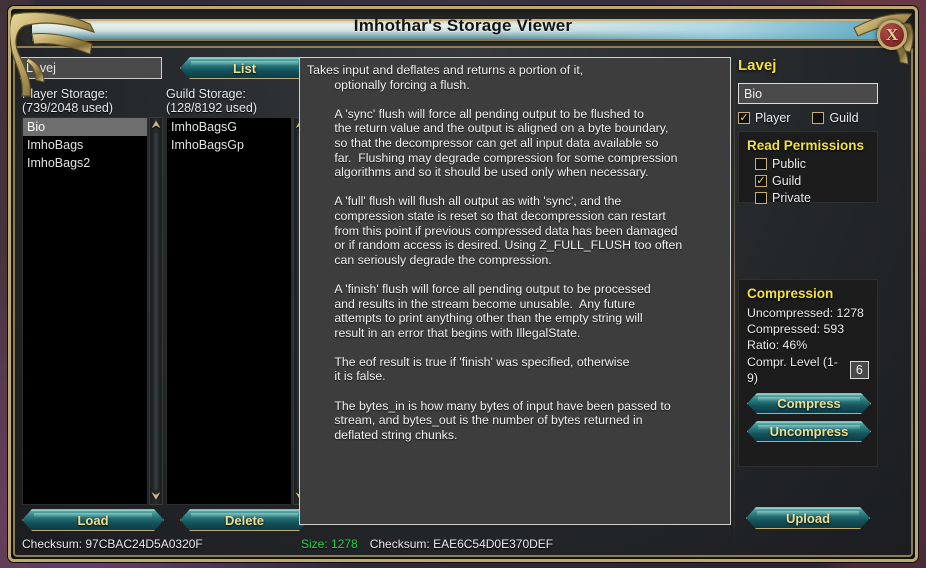 This screenshot has width=926, height=568. What do you see at coordinates (156, 125) in the screenshot?
I see `scroll-up-icon: ⮝` at bounding box center [156, 125].